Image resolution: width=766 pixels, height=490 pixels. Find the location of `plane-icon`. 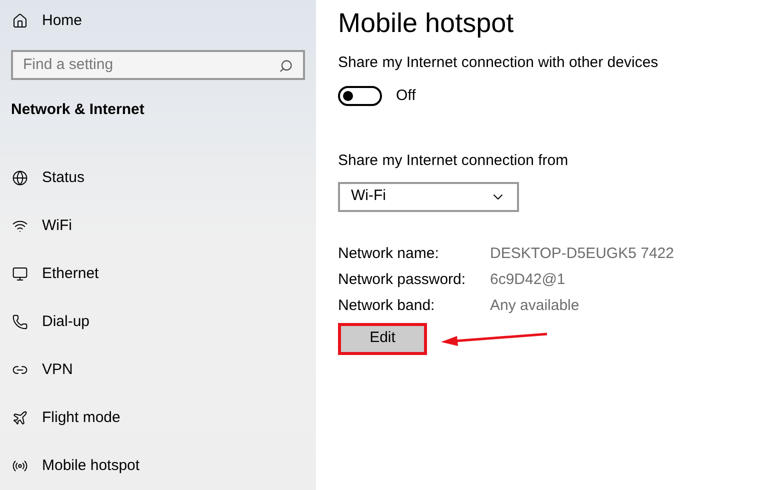

plane-icon is located at coordinates (20, 418).